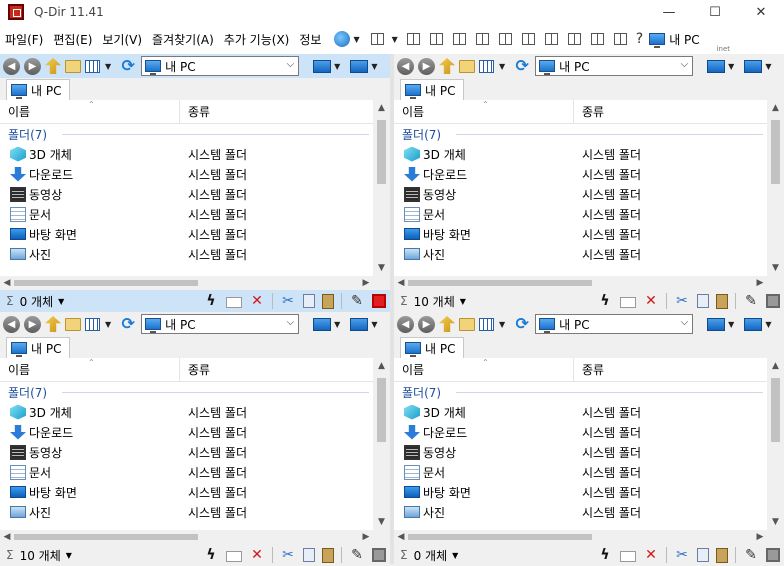 The width and height of the screenshot is (784, 566). Describe the element at coordinates (186, 452) in the screenshot. I see `list-item: 동영상 시스템 폴더` at that location.